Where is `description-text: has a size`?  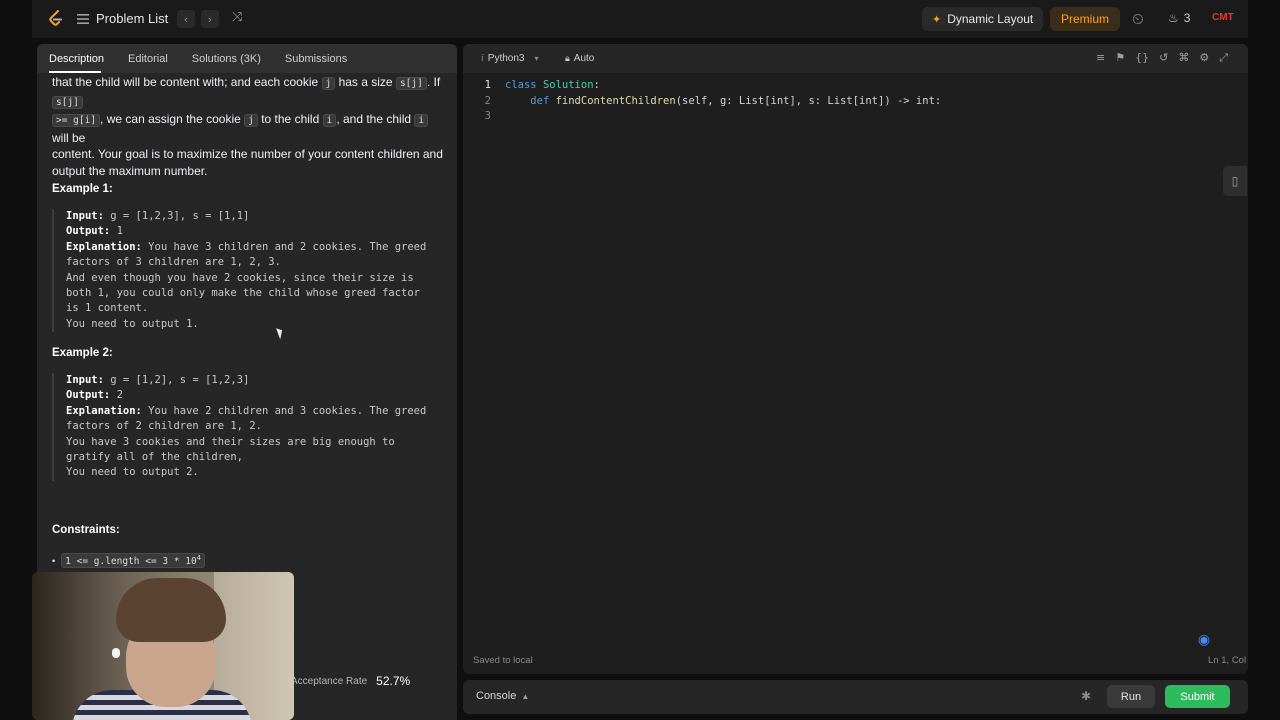 description-text: has a size is located at coordinates (365, 82).